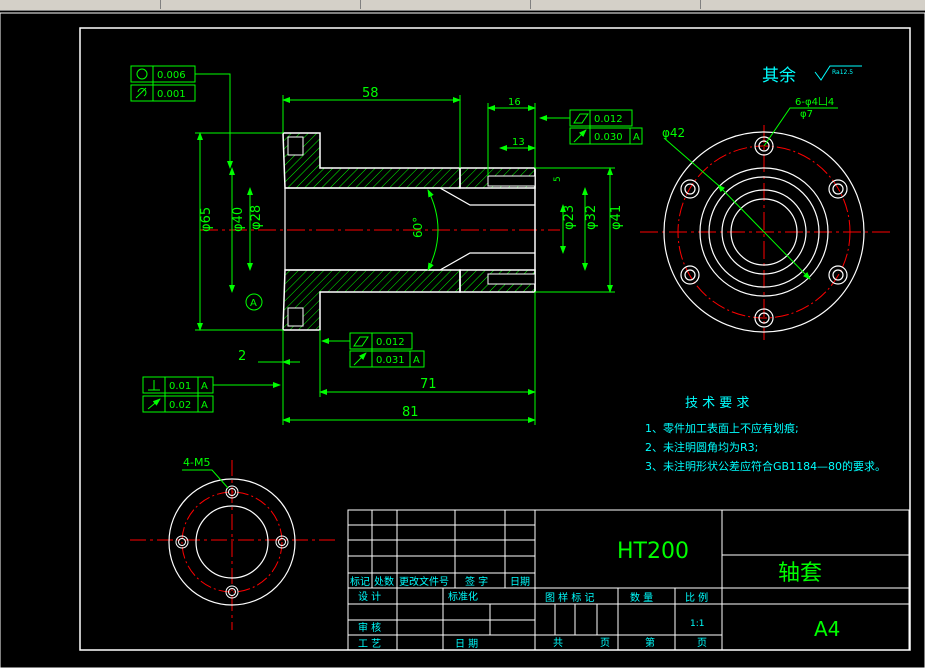 The height and width of the screenshot is (668, 925). What do you see at coordinates (181, 117) in the screenshot?
I see `gdt-frame-top-left: 0.006 0.001` at bounding box center [181, 117].